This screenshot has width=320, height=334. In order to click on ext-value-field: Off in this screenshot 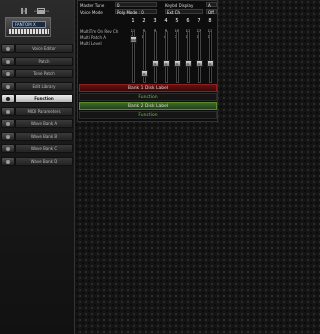, I will do `click(211, 12)`.